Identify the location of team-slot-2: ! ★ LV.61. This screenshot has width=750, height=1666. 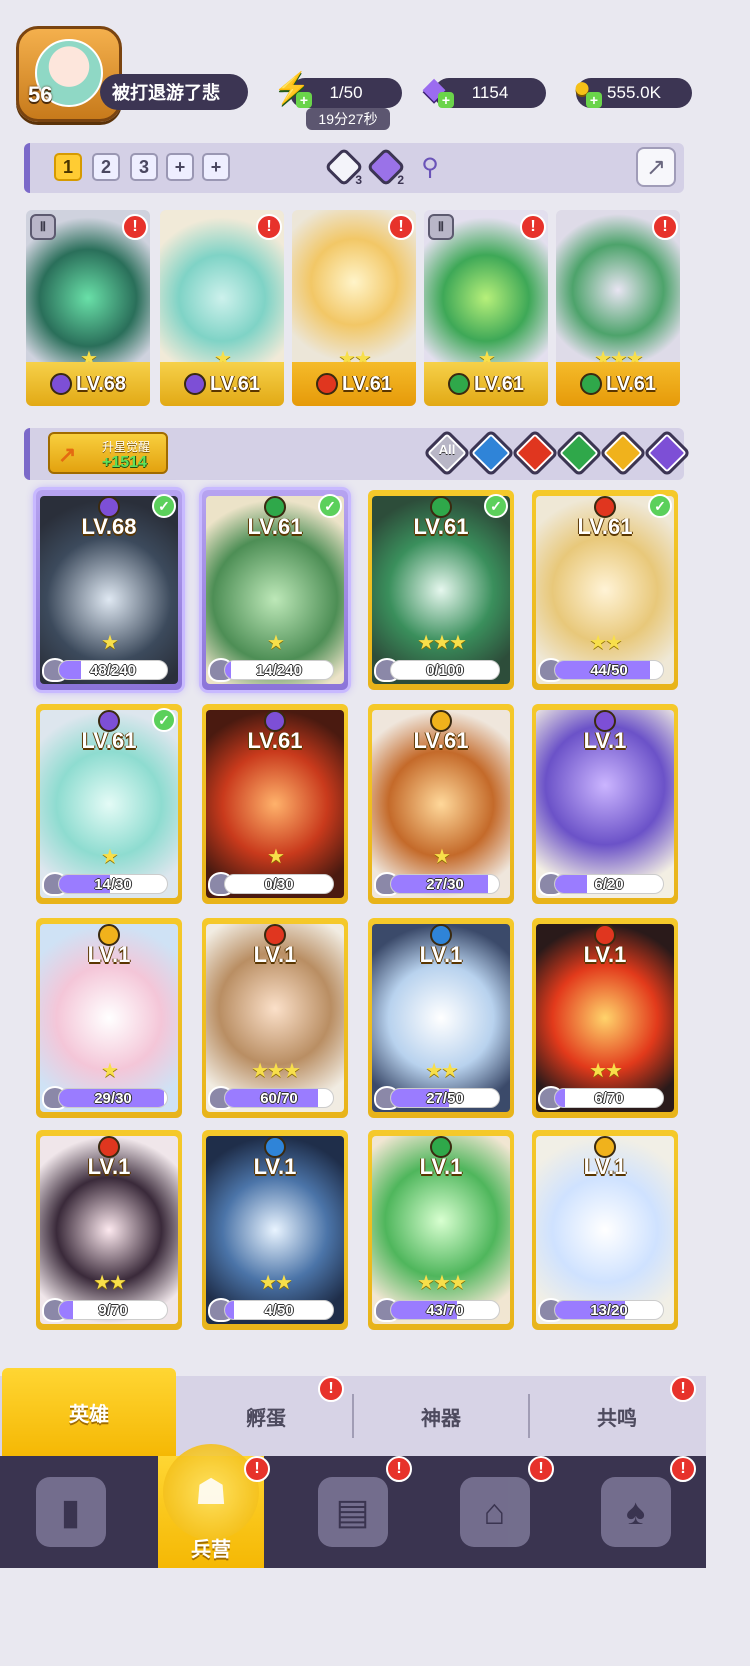
(222, 308).